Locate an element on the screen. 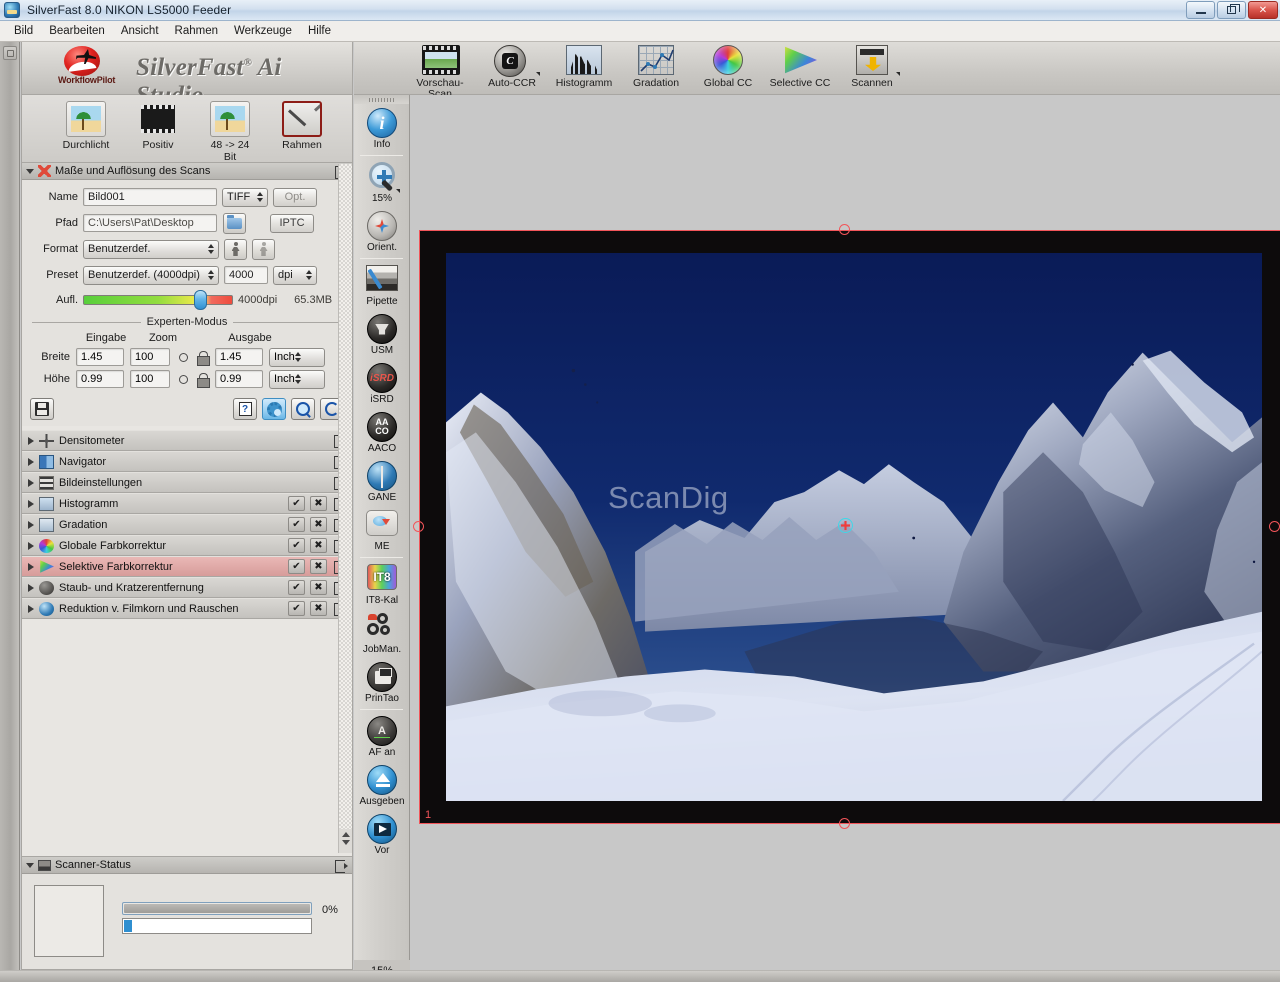 The image size is (1280, 982). mode-positiv: Positiv is located at coordinates (158, 126).